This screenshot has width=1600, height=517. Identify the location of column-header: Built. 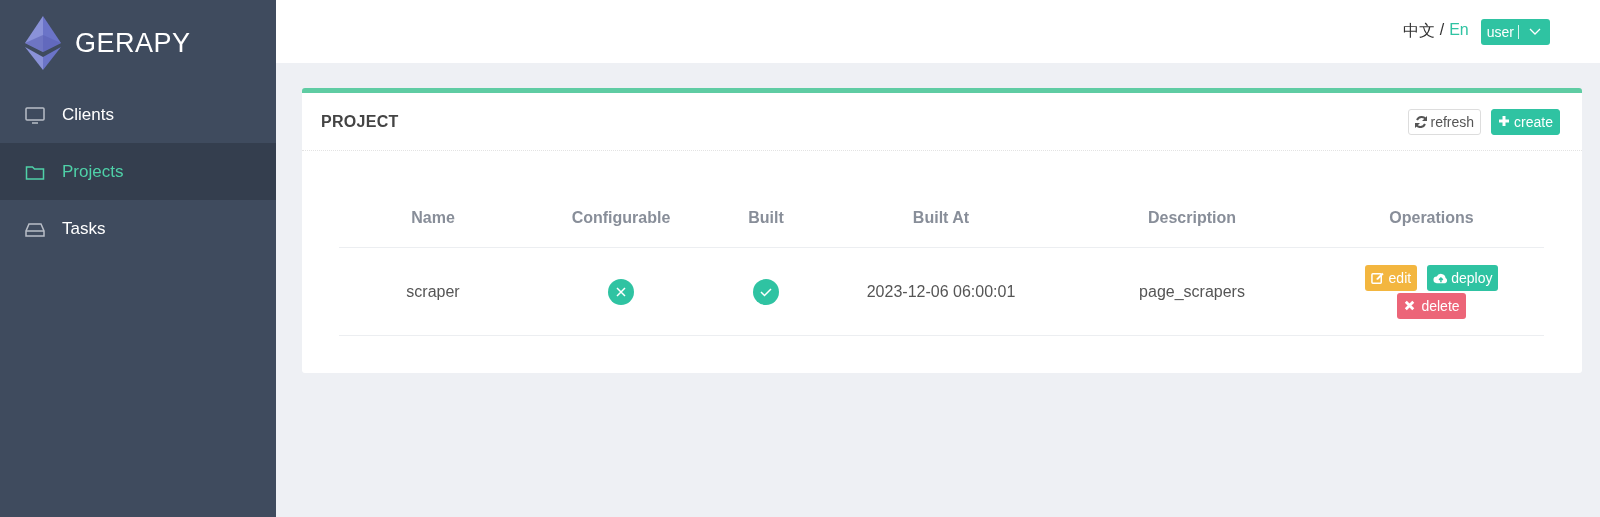
(766, 218).